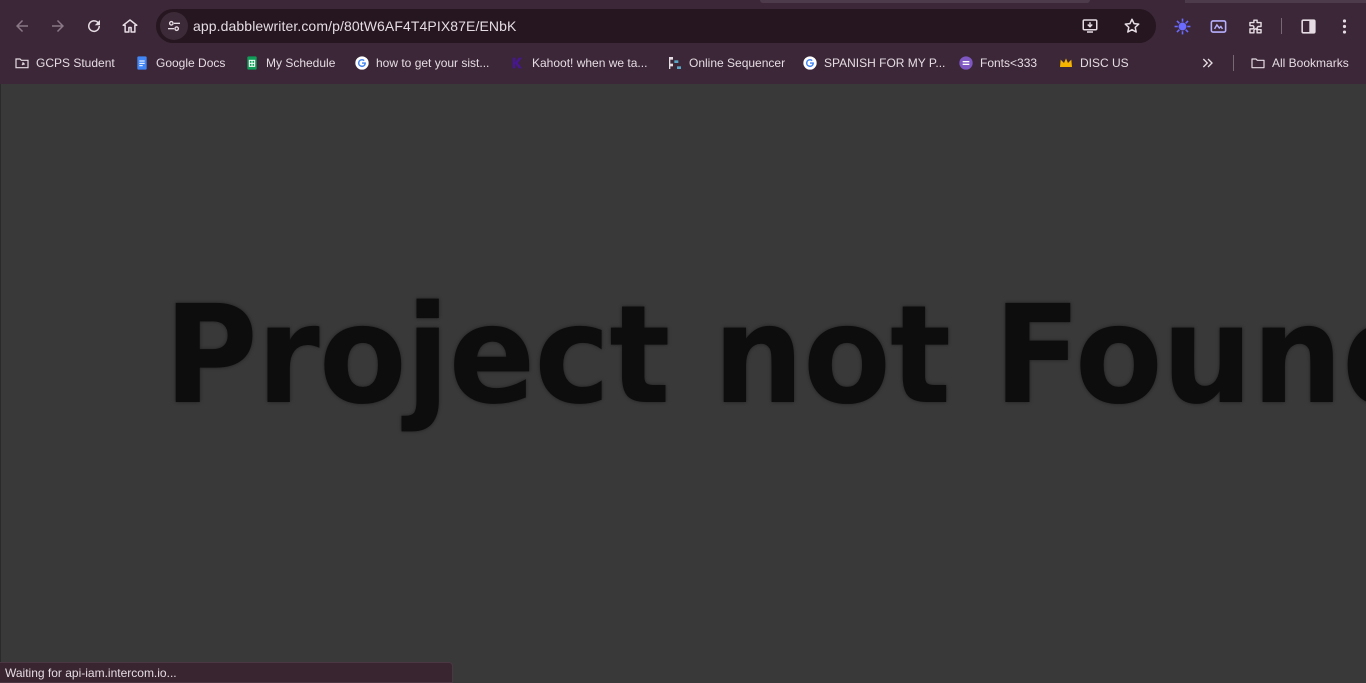 Image resolution: width=1366 pixels, height=683 pixels. I want to click on back-button, so click(22, 26).